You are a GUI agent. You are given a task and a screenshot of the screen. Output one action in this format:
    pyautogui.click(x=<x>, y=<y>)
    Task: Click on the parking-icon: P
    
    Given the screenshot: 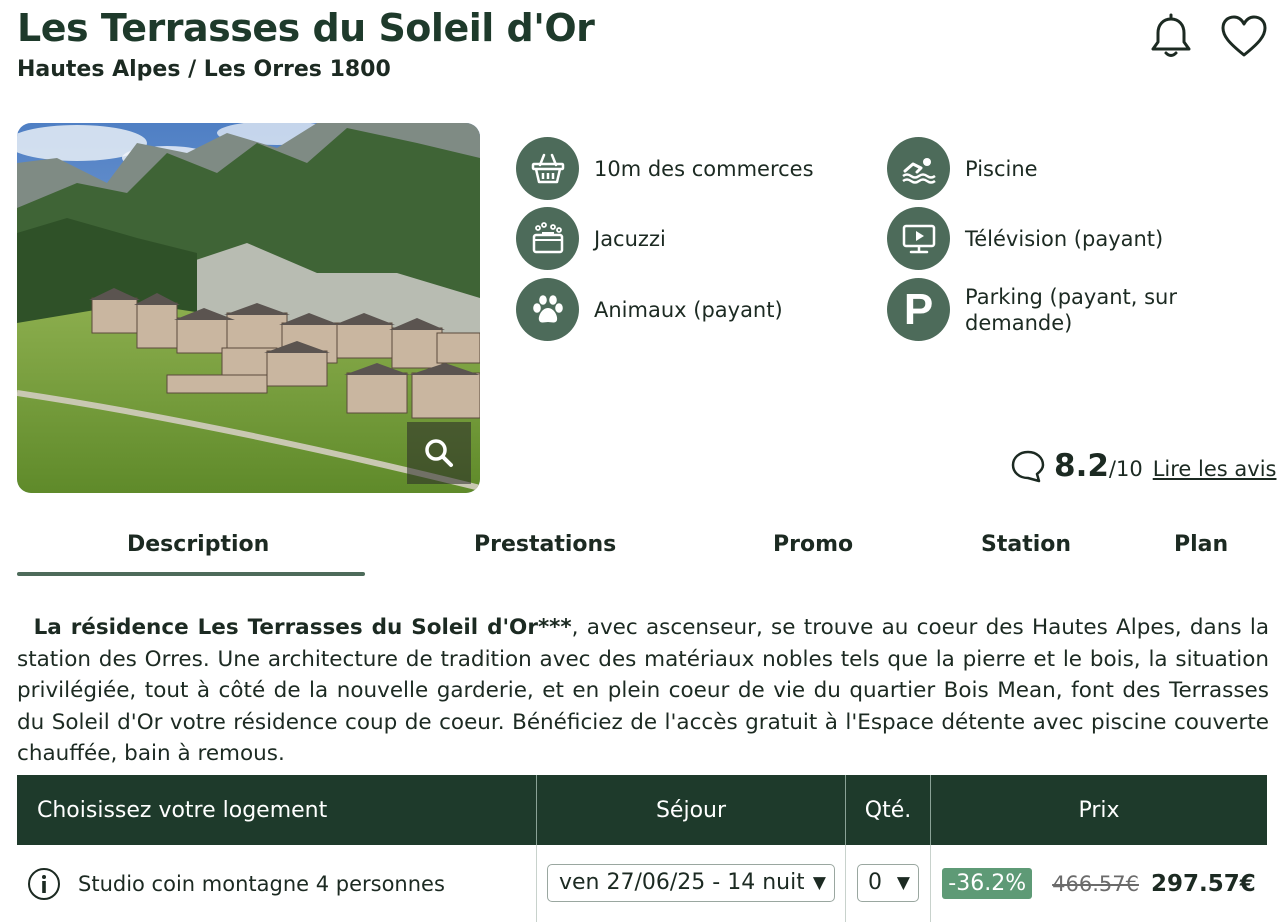 What is the action you would take?
    pyautogui.click(x=918, y=309)
    